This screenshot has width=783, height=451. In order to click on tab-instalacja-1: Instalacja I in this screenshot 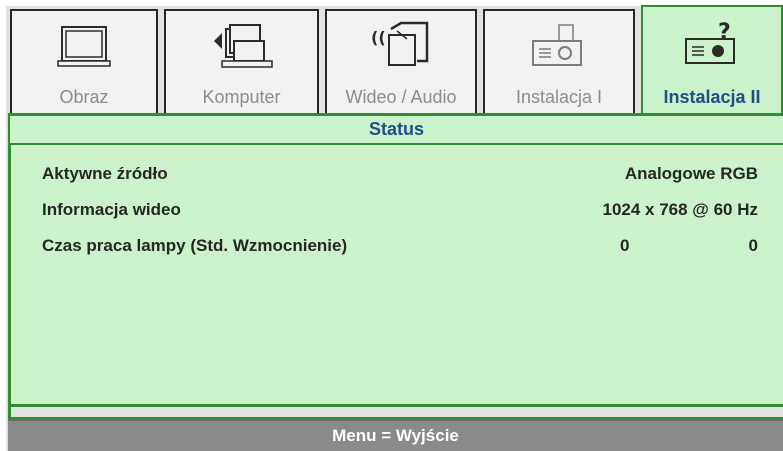, I will do `click(559, 61)`.